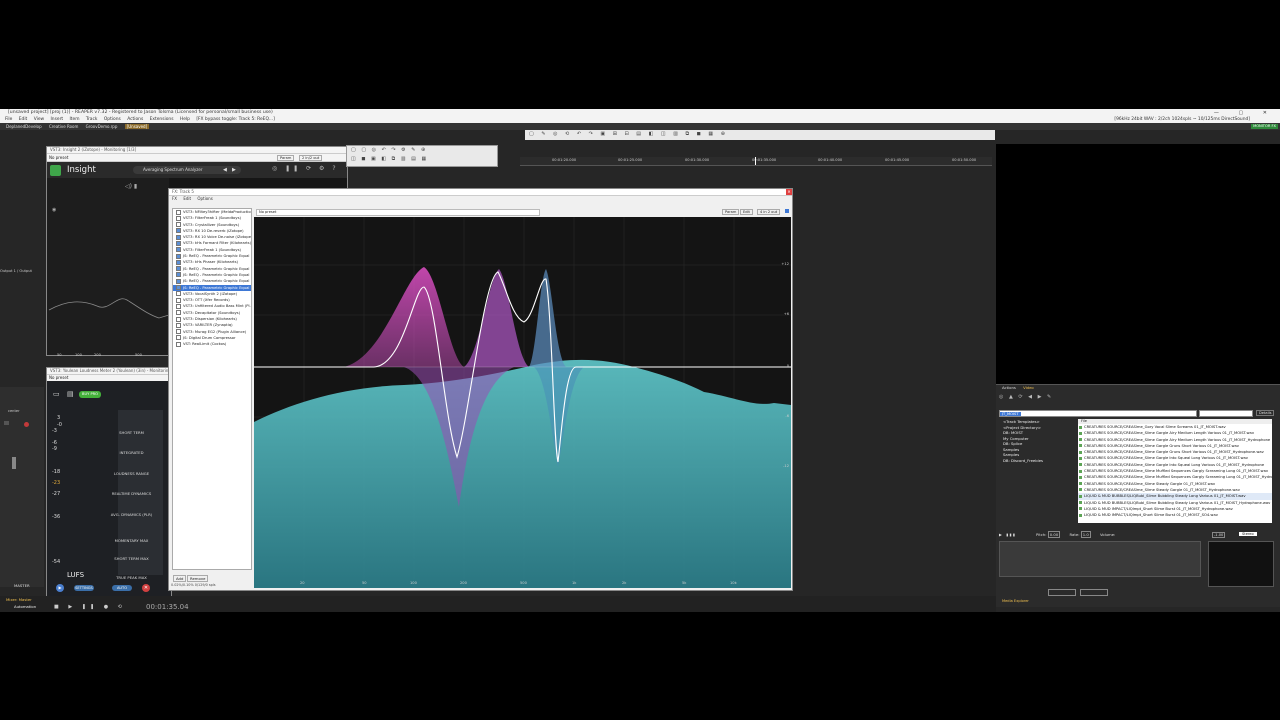  I want to click on top-toolbar-icons: ▢ ✎ ◎ ⟲ ↶ ↷ ▣ ⊞ ⊟ ▤ ◧ ◫ ▥ ⧉ ◼ ▦ ⊕, so click(628, 134).